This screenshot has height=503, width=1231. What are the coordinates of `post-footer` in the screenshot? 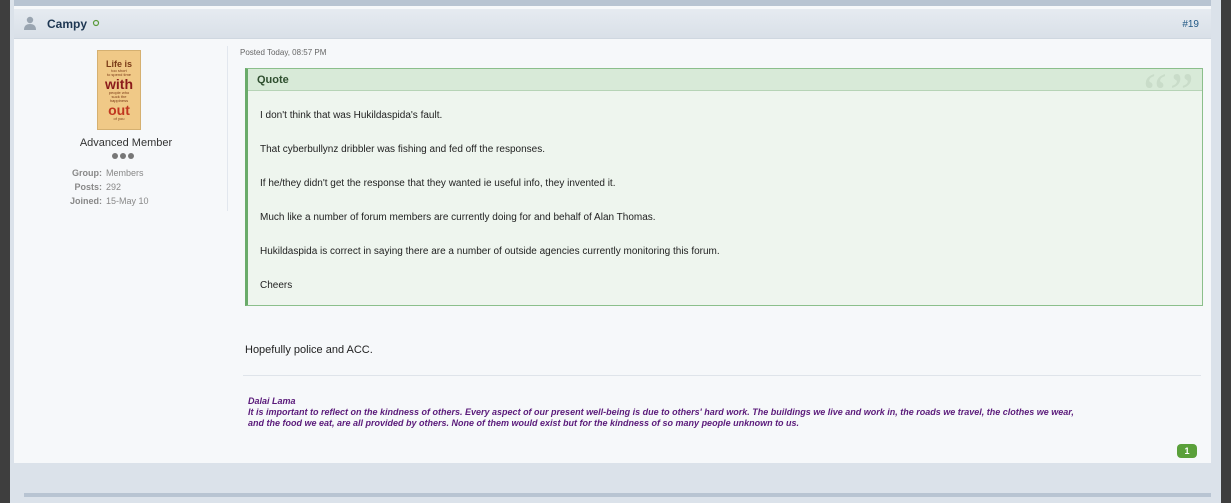 It's located at (612, 478).